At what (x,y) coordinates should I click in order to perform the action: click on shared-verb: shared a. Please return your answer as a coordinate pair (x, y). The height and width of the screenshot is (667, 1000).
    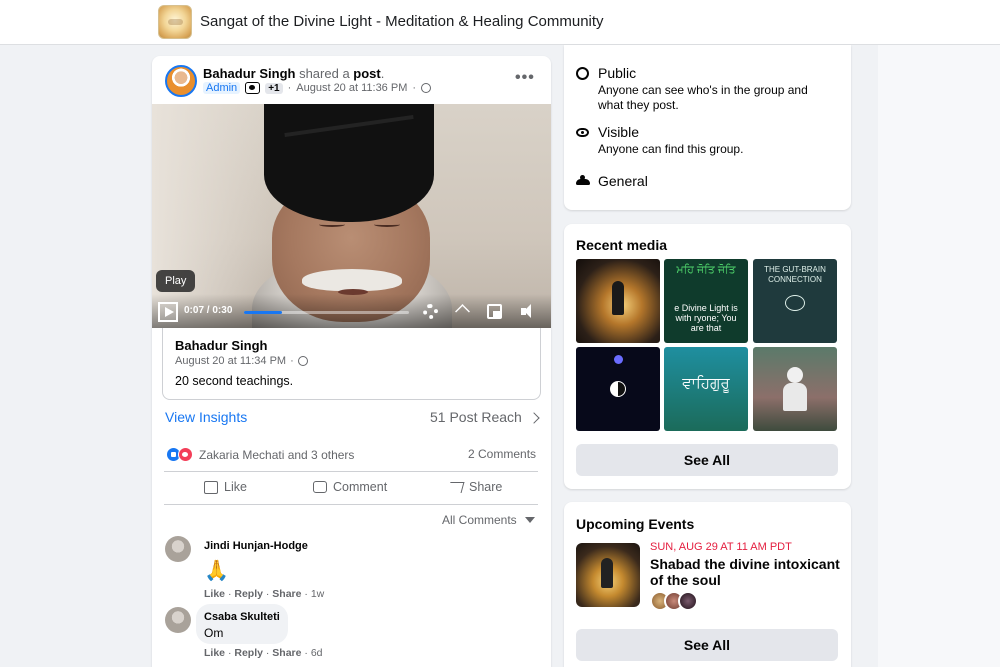
    Looking at the image, I should click on (324, 73).